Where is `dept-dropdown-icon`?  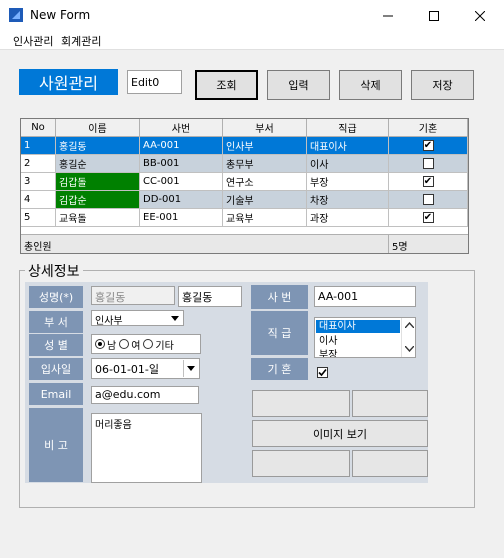
dept-dropdown-icon is located at coordinates (175, 318).